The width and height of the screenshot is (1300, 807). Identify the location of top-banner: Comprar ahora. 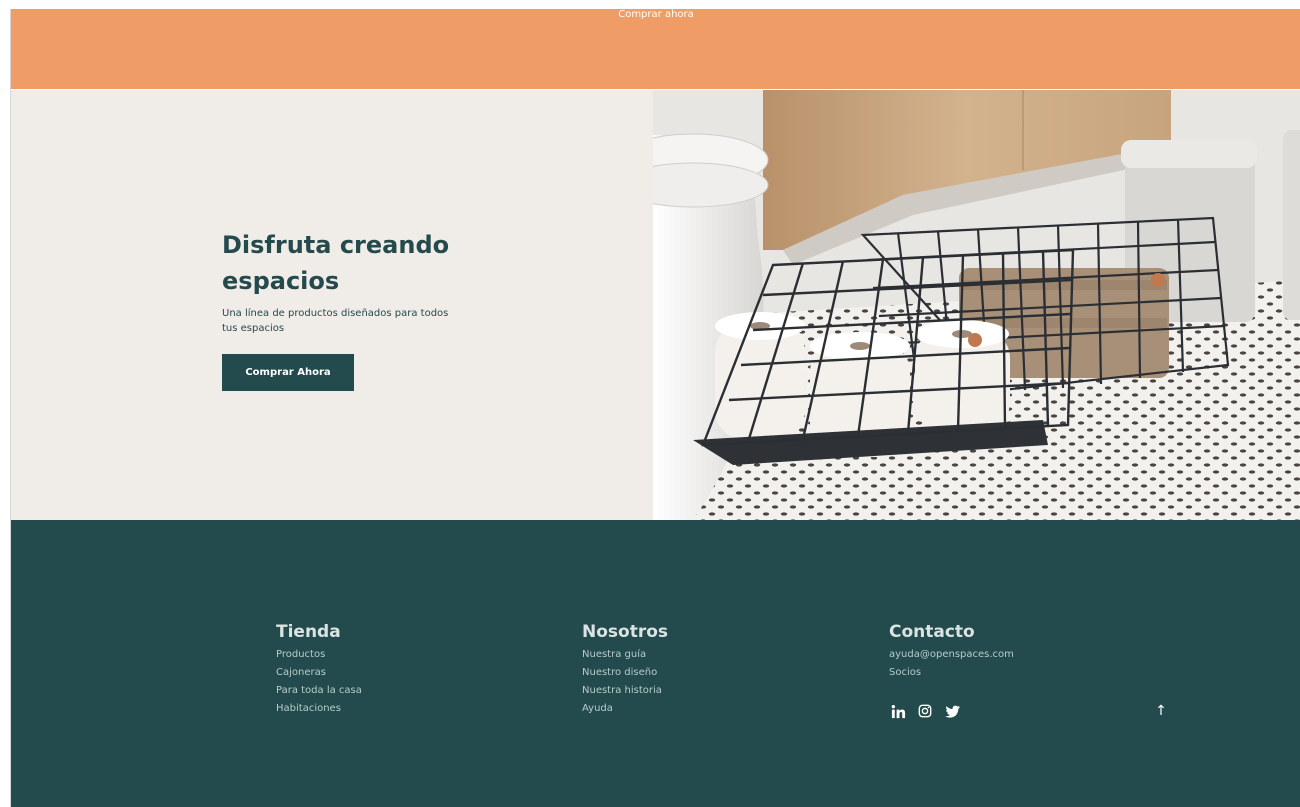
(655, 49).